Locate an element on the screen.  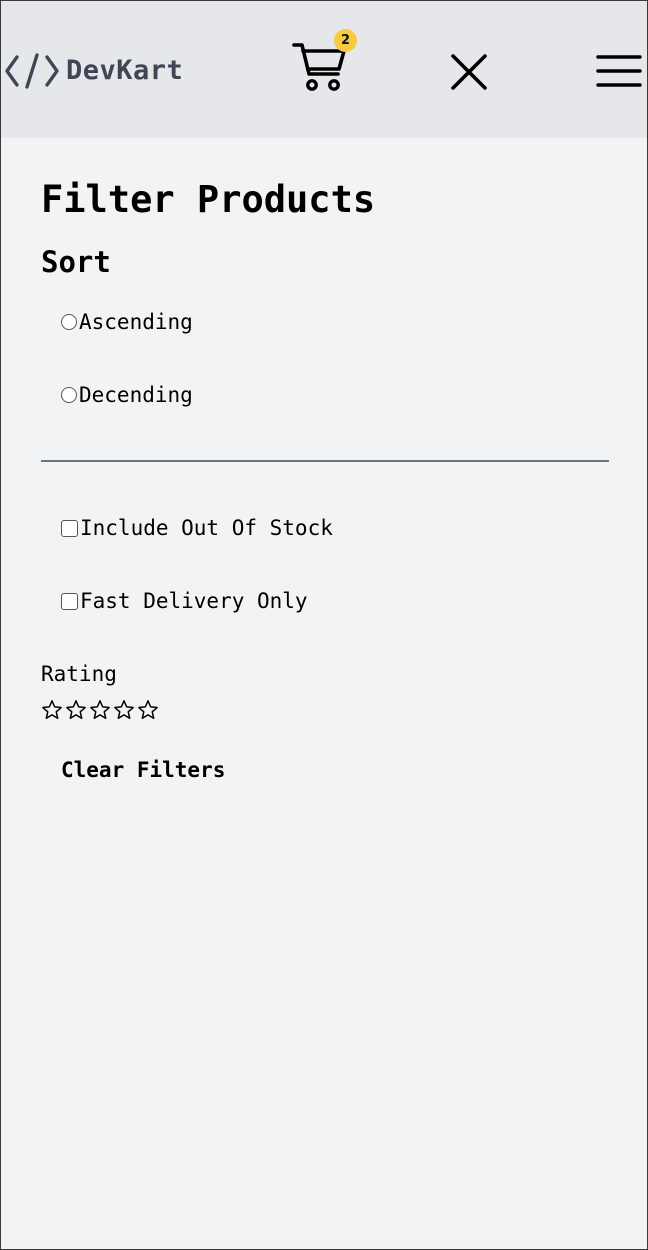
page-title: Filter Products is located at coordinates (208, 199).